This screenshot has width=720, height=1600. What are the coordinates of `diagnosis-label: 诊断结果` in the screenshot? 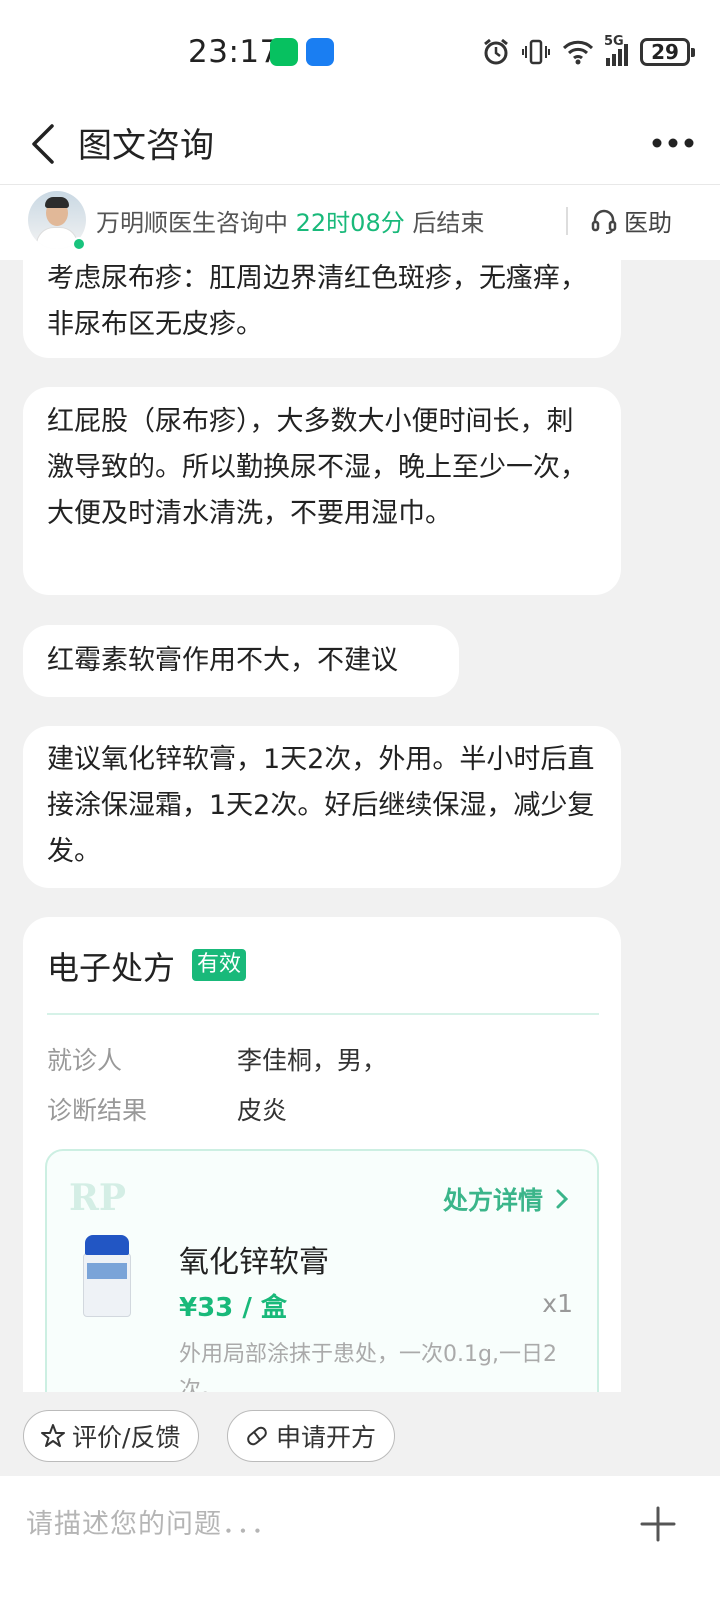 It's located at (97, 1110).